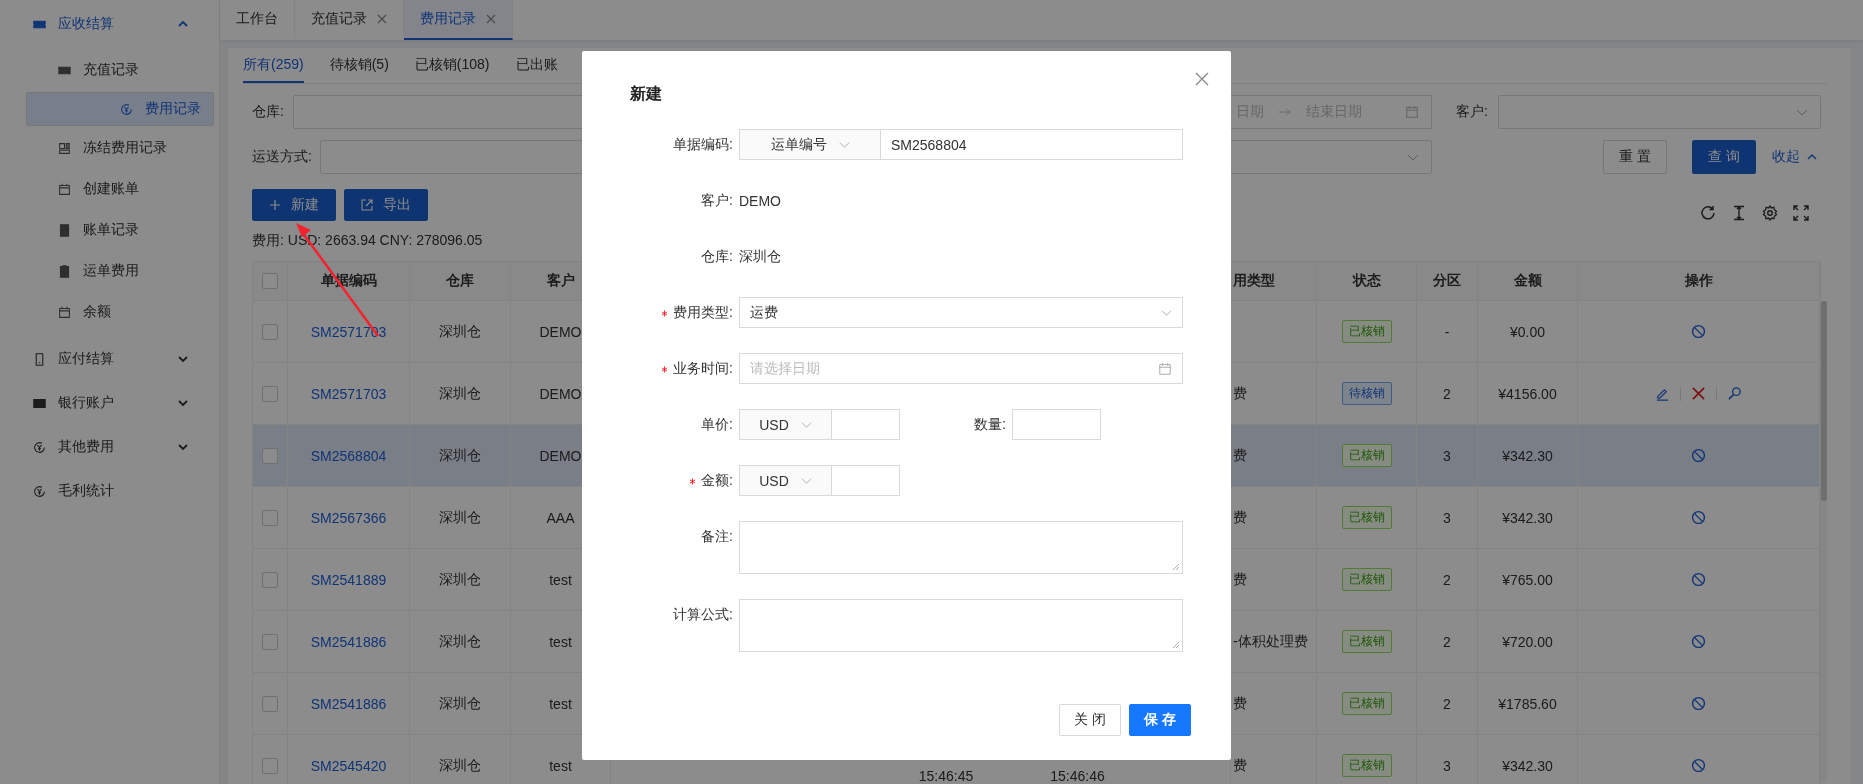 Image resolution: width=1863 pixels, height=784 pixels. I want to click on item-label: 账单记录, so click(111, 230).